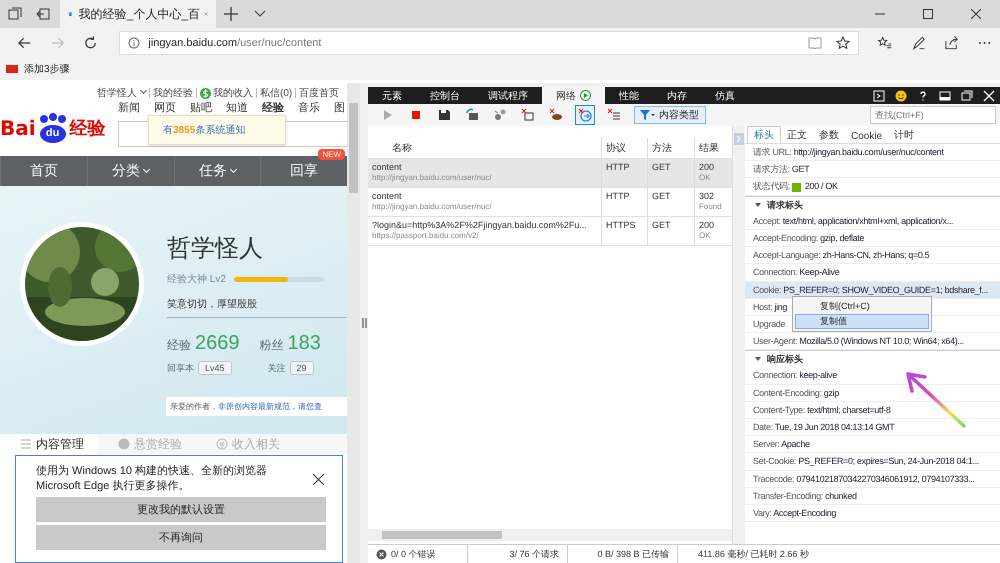 This screenshot has height=563, width=1000. I want to click on devtools-tab: 性能, so click(629, 95).